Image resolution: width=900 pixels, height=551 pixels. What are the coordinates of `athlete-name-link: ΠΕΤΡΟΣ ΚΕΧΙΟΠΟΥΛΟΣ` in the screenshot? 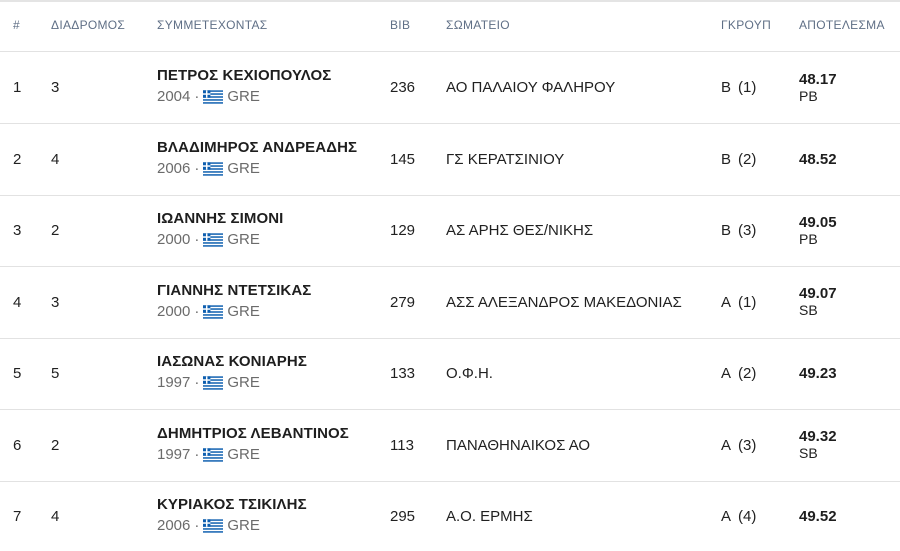 It's located at (244, 76).